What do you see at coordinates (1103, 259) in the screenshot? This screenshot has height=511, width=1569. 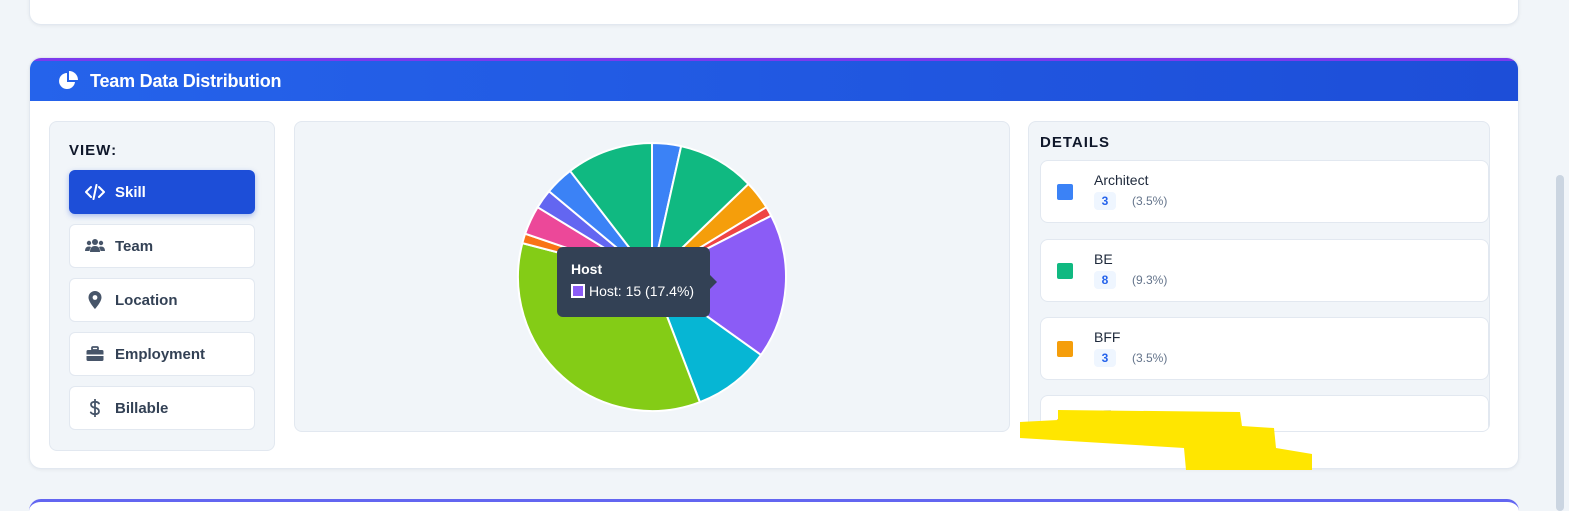 I see `detail-name: BE` at bounding box center [1103, 259].